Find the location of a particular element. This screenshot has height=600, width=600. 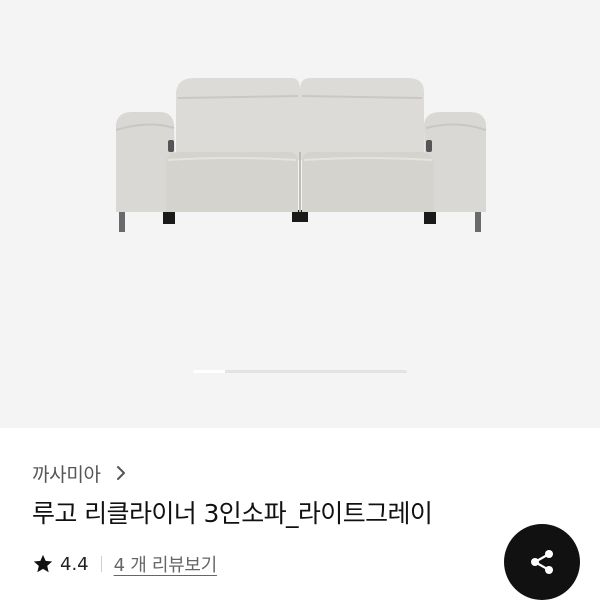

rating-value: 4.4 is located at coordinates (74, 564).